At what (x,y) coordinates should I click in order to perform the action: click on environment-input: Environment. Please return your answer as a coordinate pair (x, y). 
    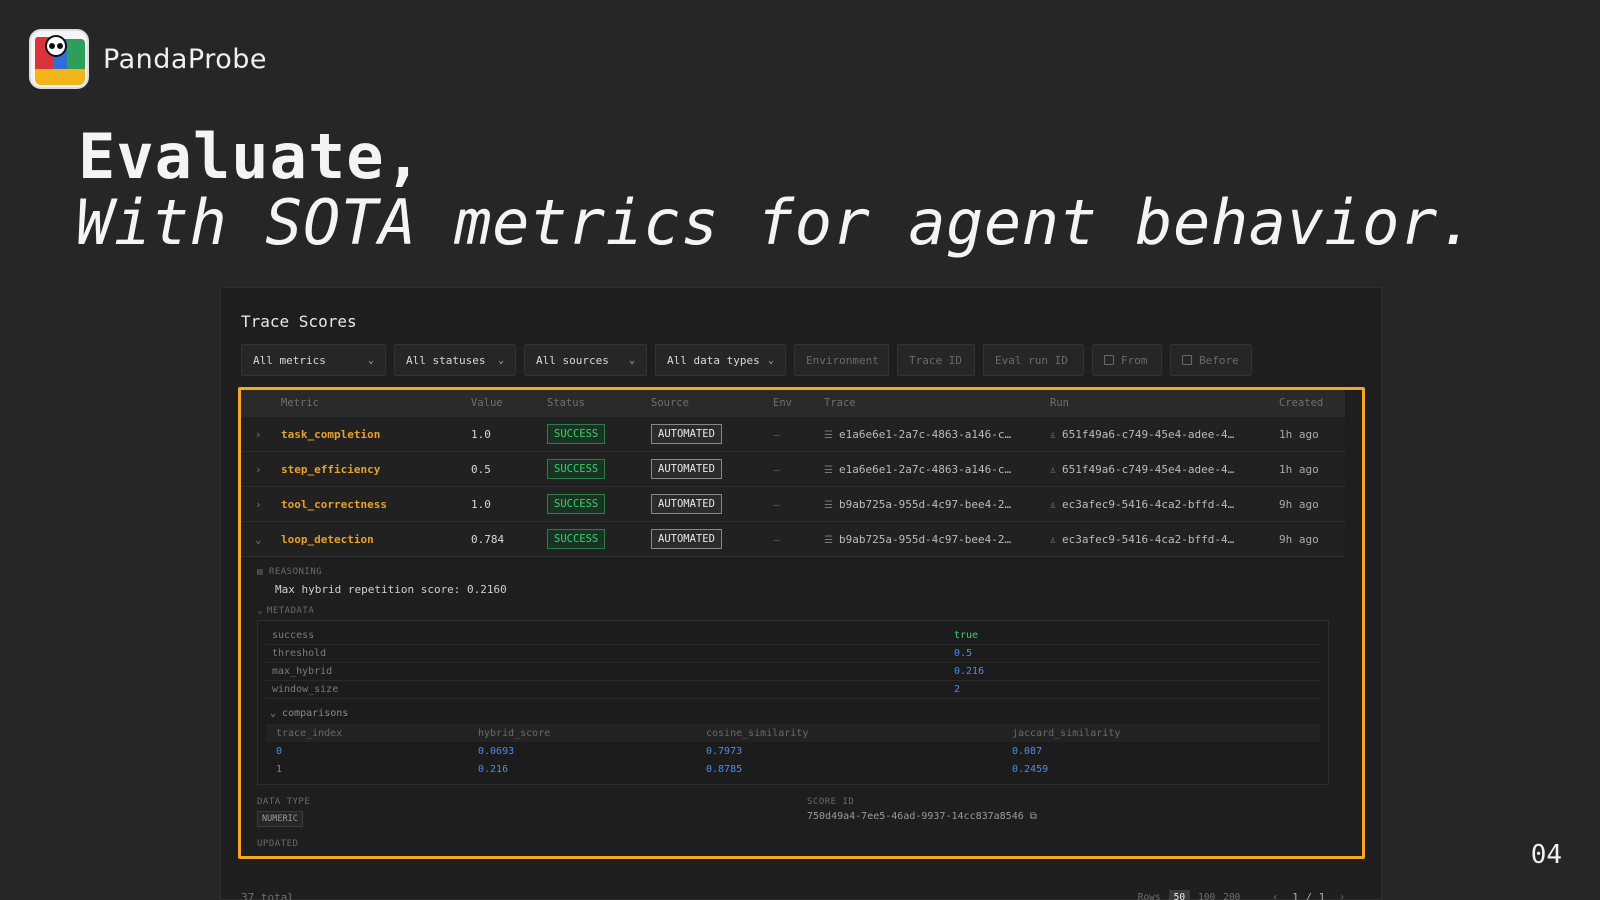
    Looking at the image, I should click on (841, 360).